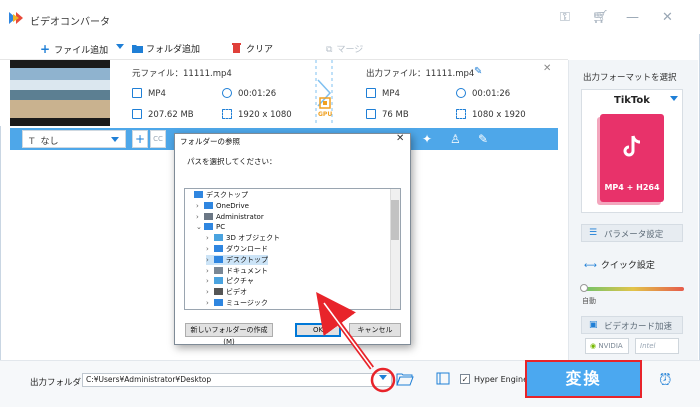  I want to click on output-folder-field: C:¥Users¥Administrator¥Desktop, so click(237, 380).